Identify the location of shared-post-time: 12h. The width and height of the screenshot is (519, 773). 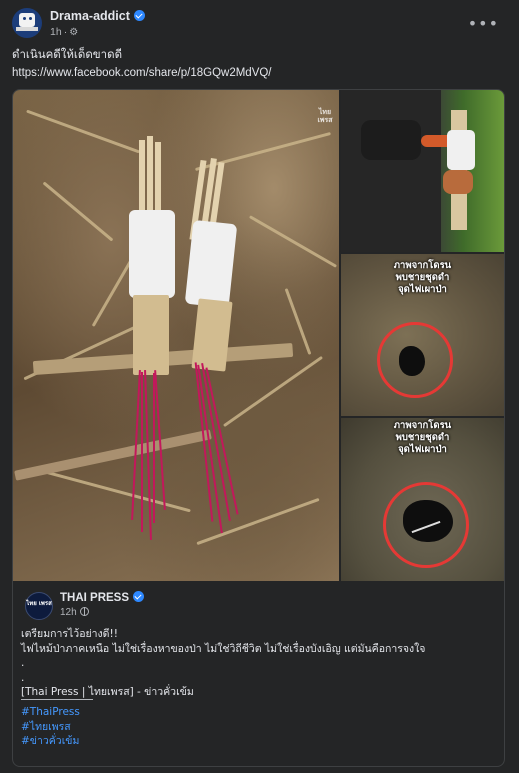
(68, 612).